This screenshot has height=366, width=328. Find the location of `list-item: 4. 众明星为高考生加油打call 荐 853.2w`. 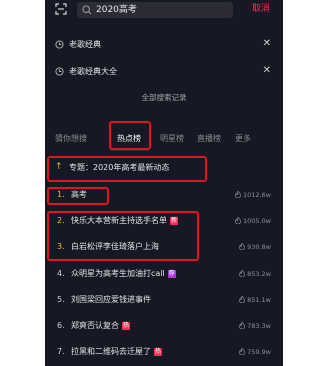

list-item: 4. 众明星为高考生加油打call 荐 853.2w is located at coordinates (164, 275).